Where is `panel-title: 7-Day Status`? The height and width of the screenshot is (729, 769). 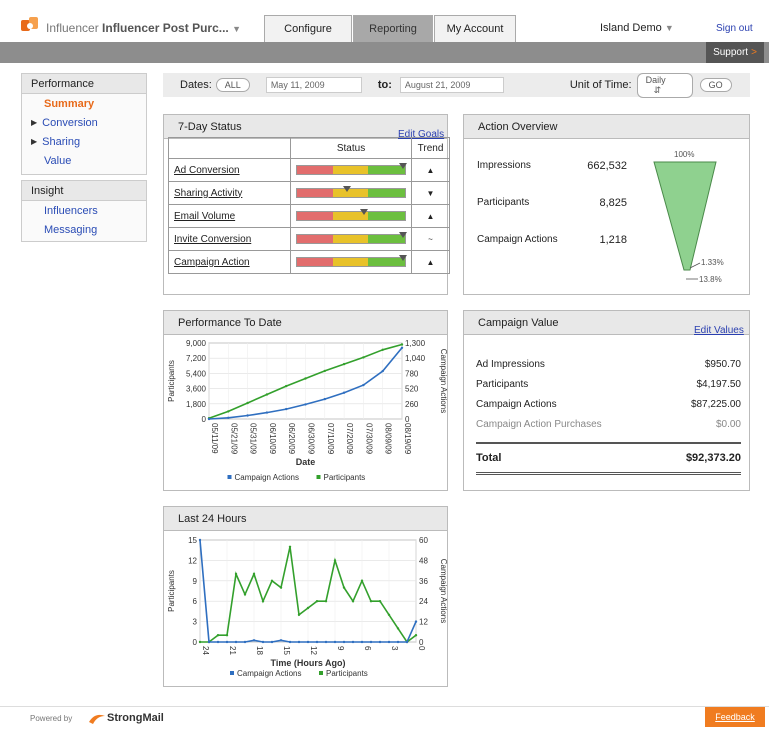 panel-title: 7-Day Status is located at coordinates (210, 126).